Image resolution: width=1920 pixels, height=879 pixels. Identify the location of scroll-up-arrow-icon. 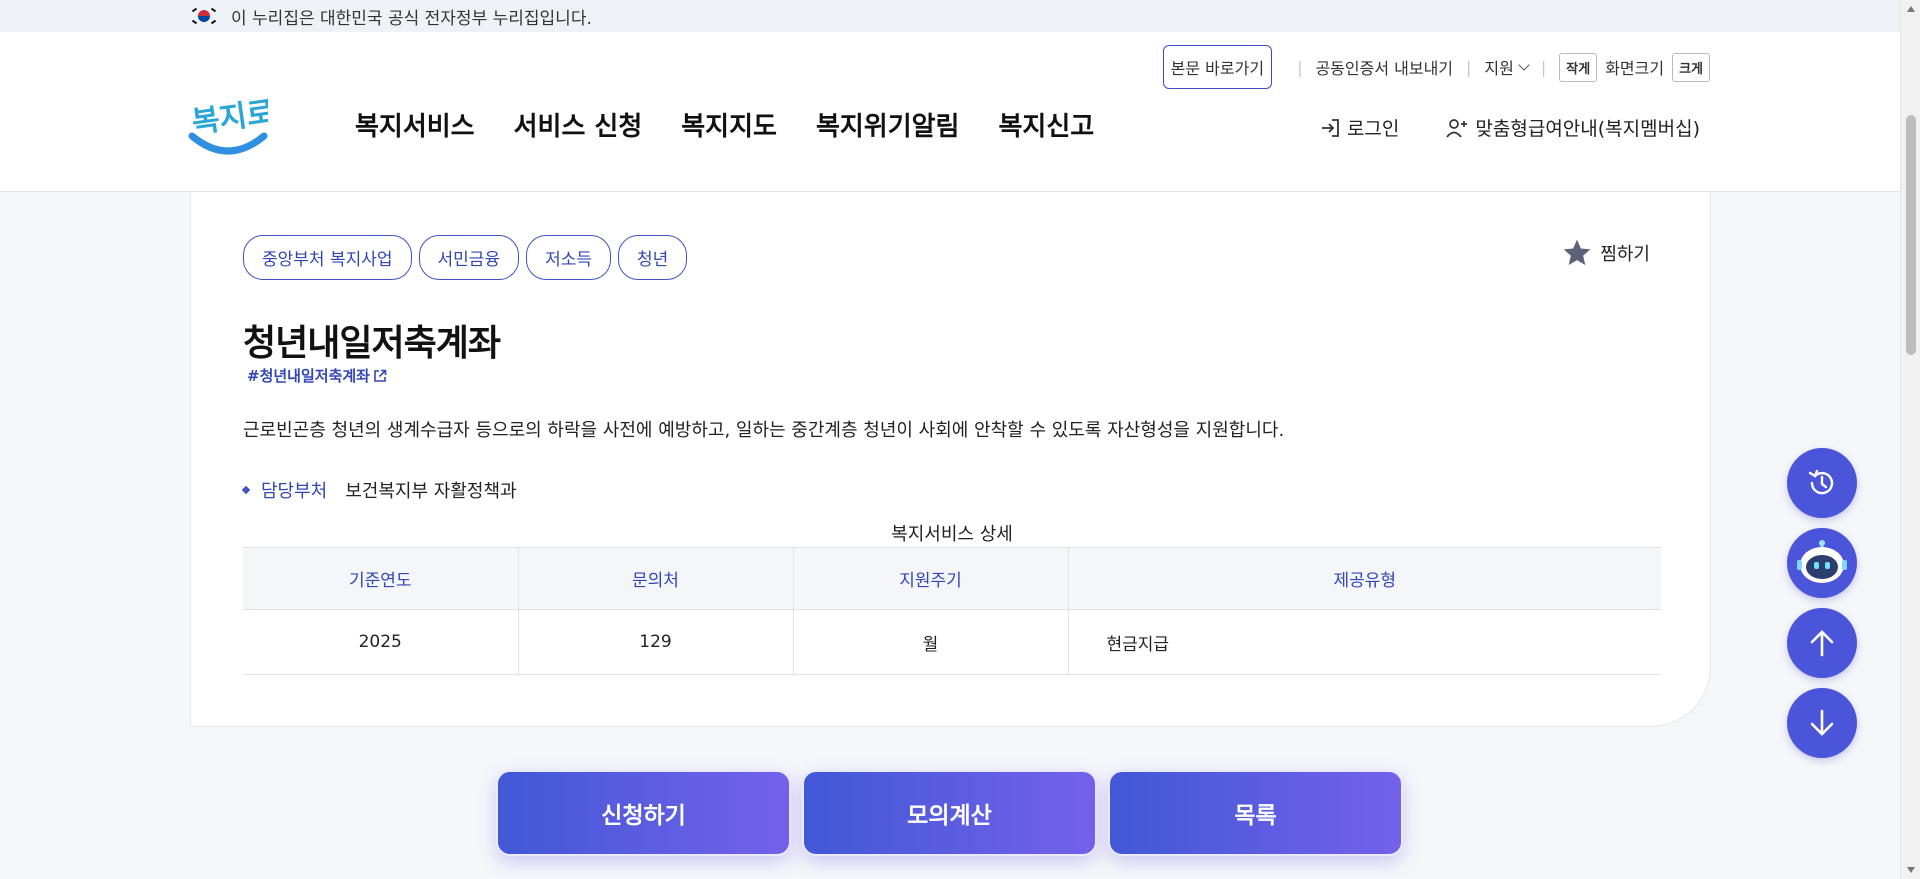
(1911, 9).